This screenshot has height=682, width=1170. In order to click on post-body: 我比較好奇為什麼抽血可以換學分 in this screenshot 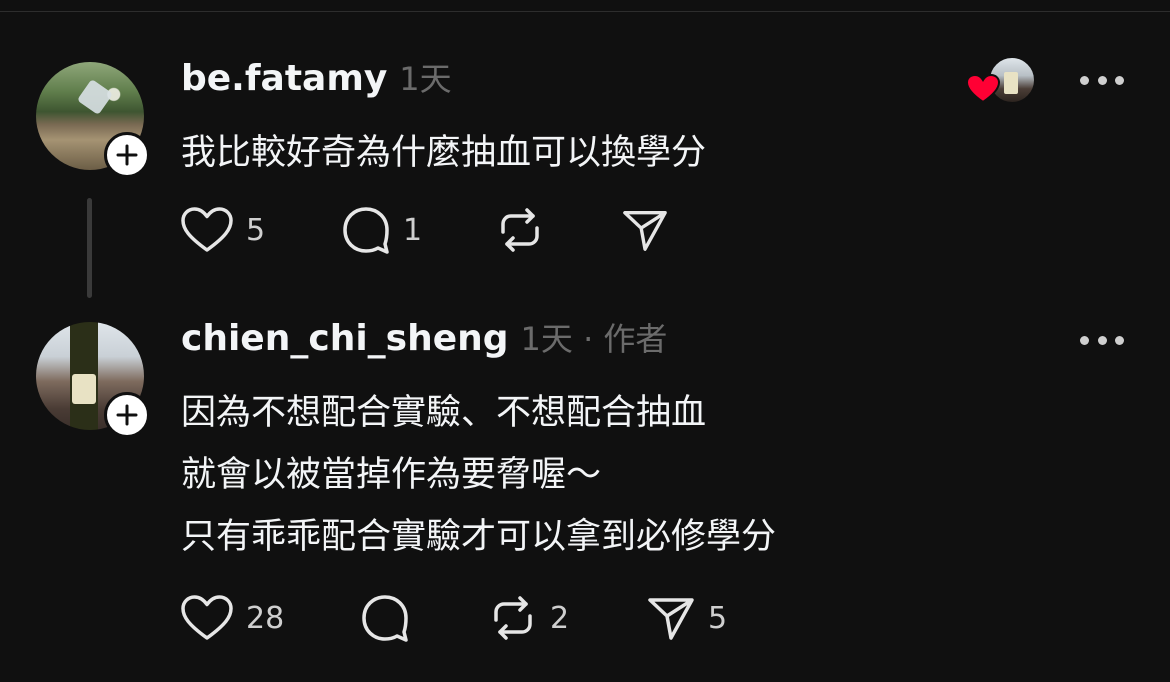, I will do `click(443, 153)`.